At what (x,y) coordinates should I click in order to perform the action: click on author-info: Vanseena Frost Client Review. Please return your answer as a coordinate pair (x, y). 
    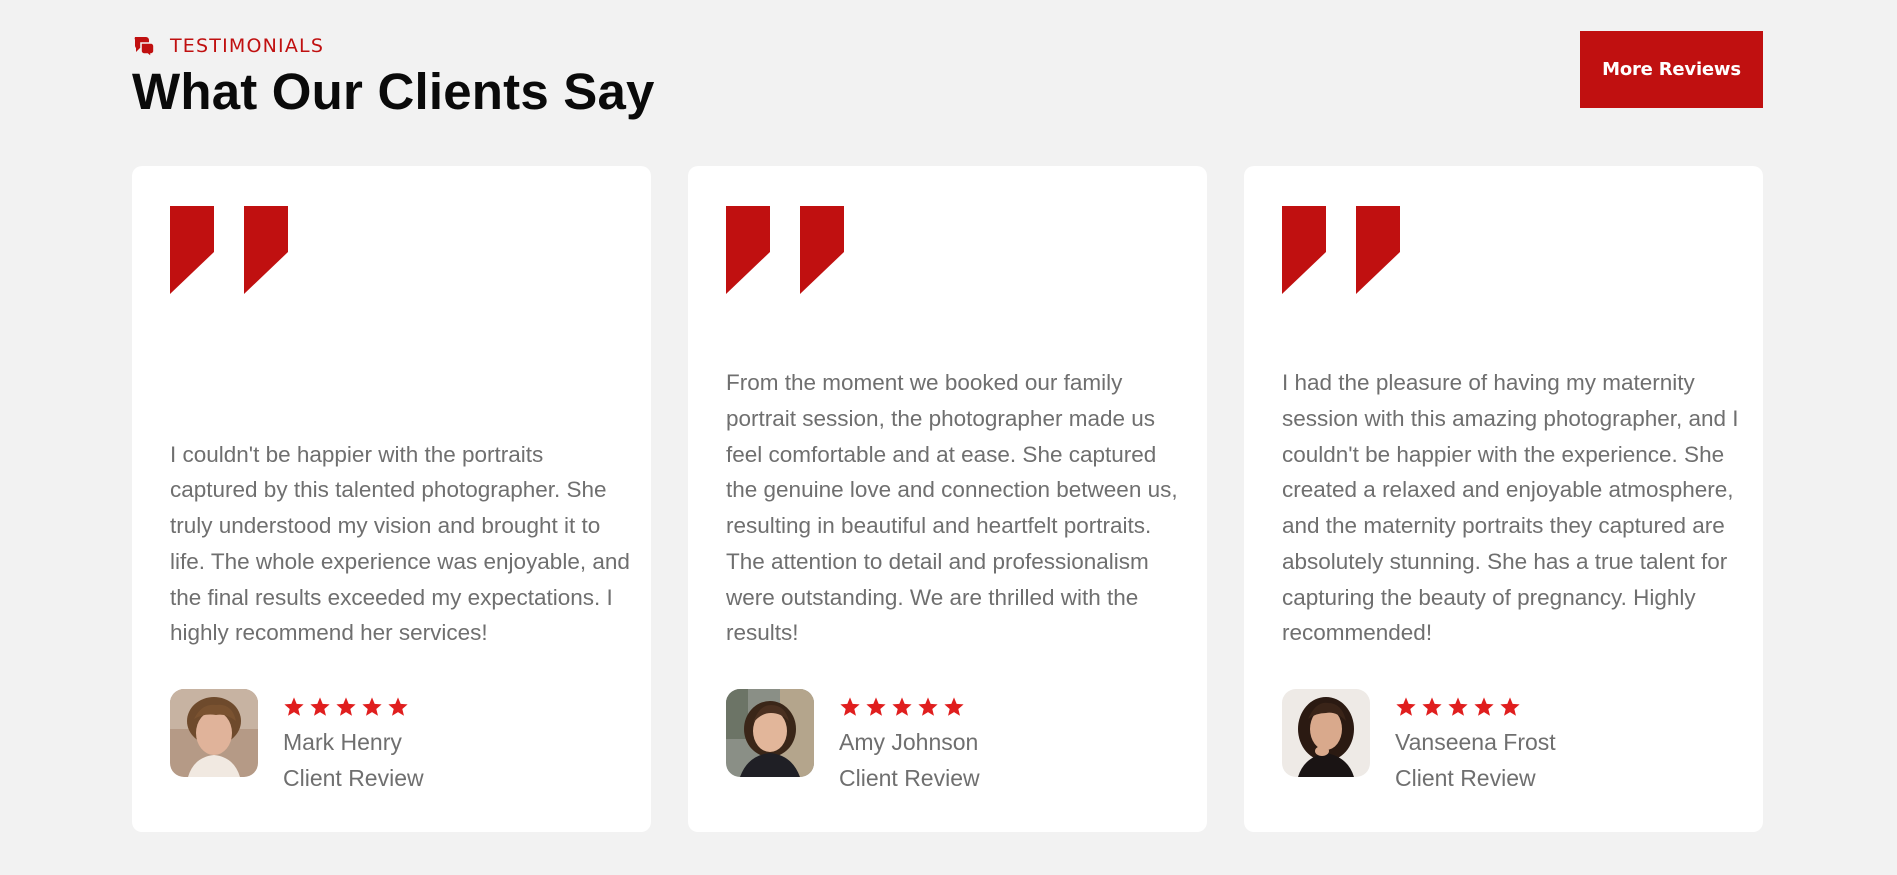
    Looking at the image, I should click on (1475, 746).